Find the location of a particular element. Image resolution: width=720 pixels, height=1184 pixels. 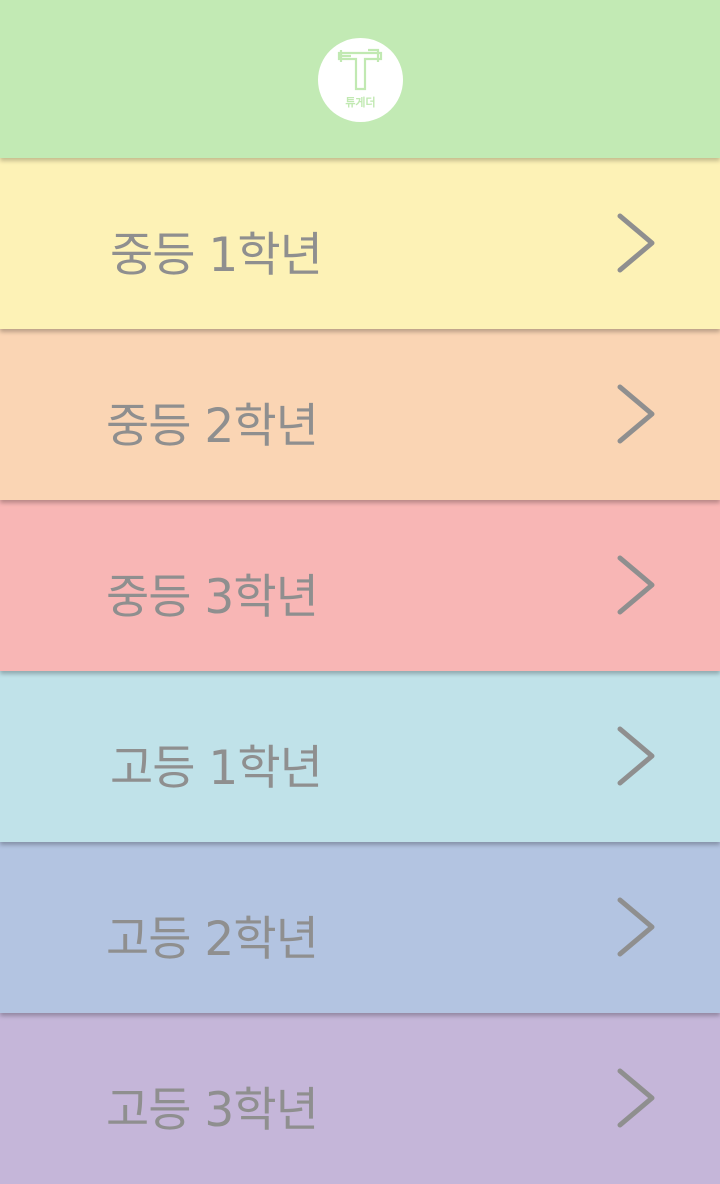

app-logo: 튜게더 is located at coordinates (360, 80).